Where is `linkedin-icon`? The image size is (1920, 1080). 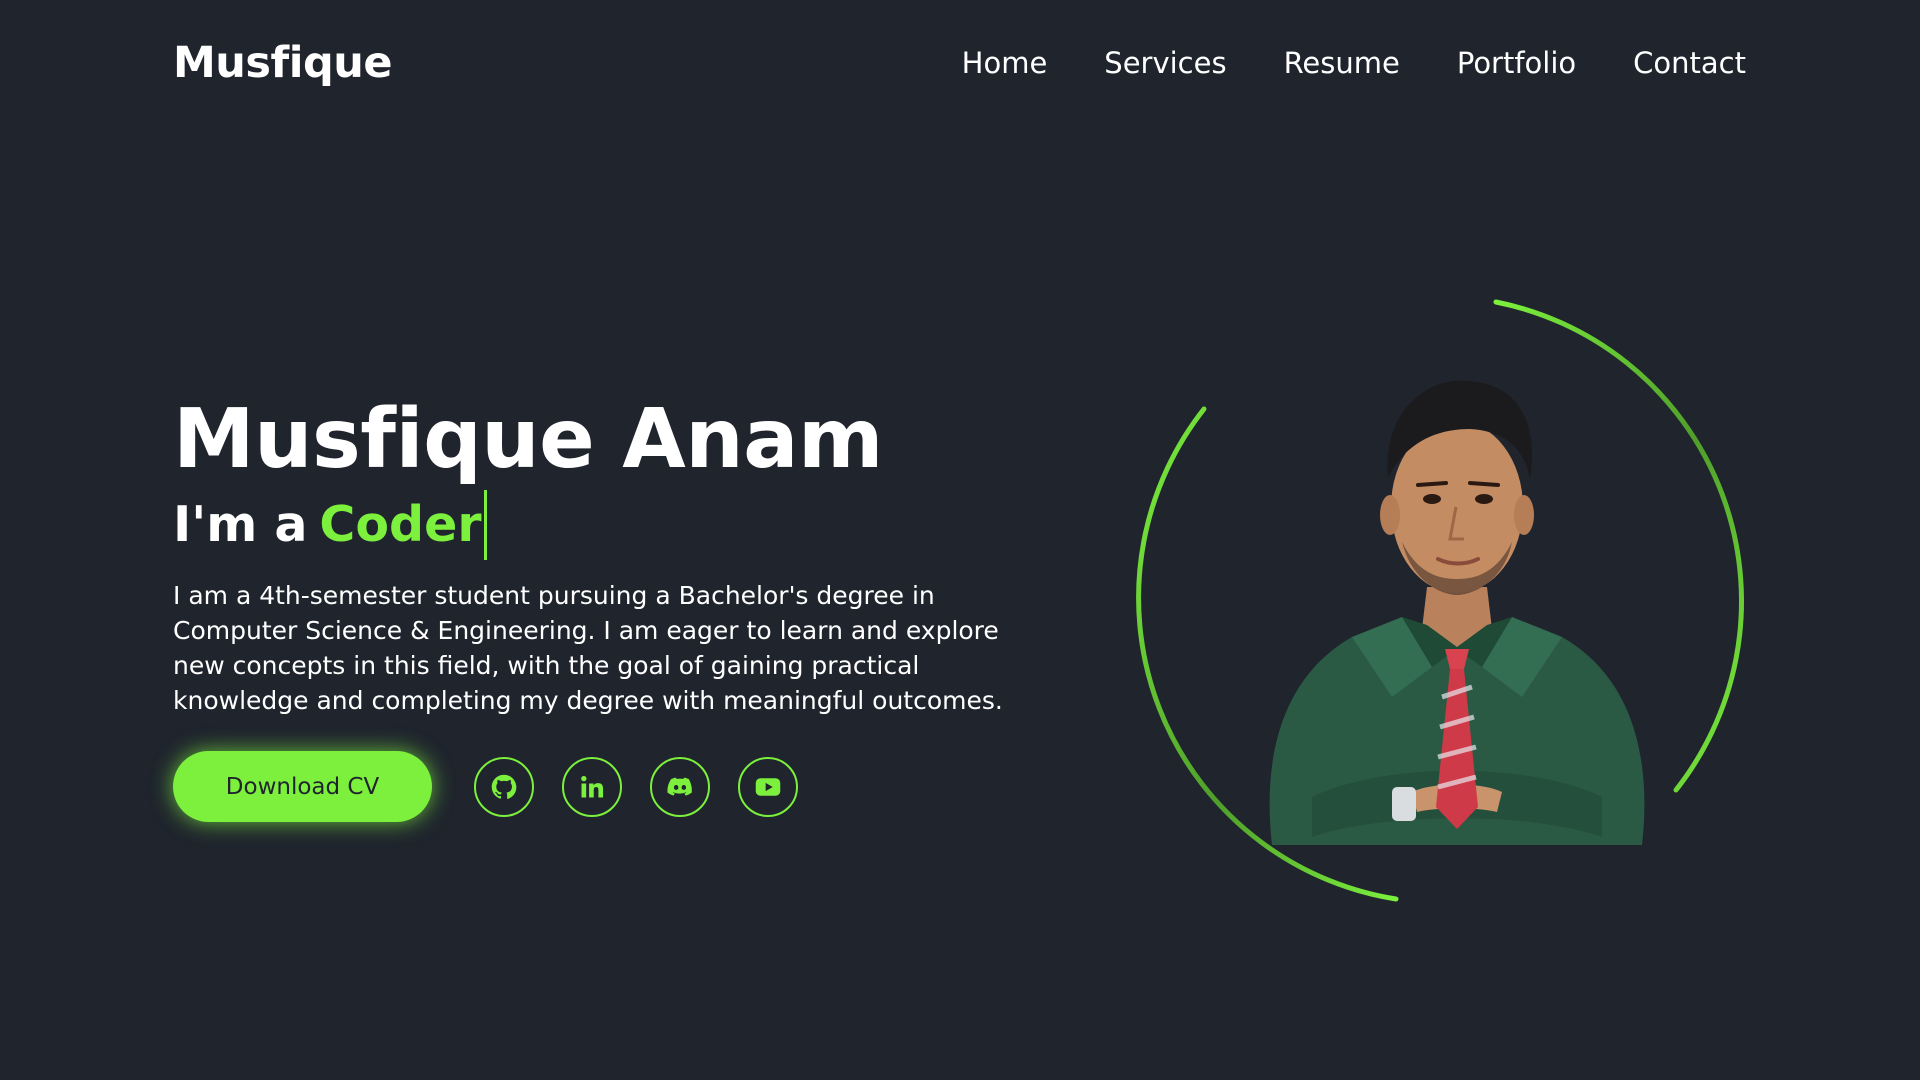 linkedin-icon is located at coordinates (592, 786).